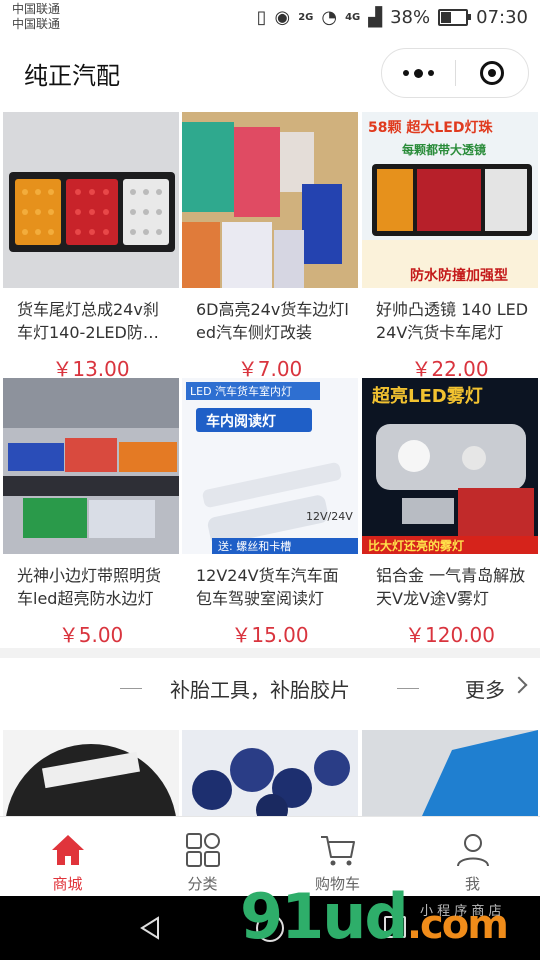 The image size is (540, 960). Describe the element at coordinates (452, 321) in the screenshot. I see `product-name: 好帅凸透镜 140 LED24V汽货卡车尾灯` at that location.